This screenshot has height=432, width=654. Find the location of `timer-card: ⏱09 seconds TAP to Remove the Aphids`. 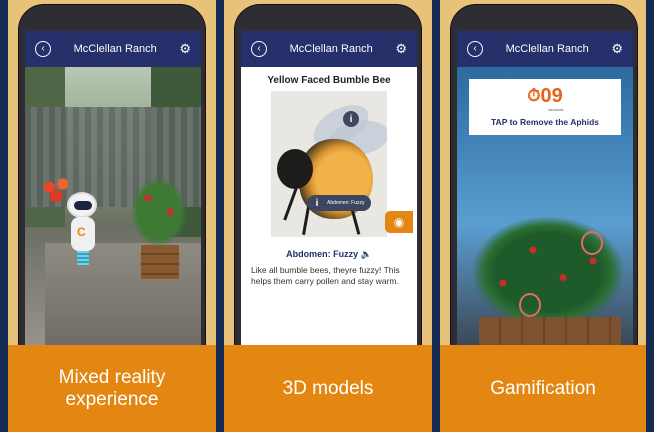

timer-card: ⏱09 seconds TAP to Remove the Aphids is located at coordinates (545, 107).